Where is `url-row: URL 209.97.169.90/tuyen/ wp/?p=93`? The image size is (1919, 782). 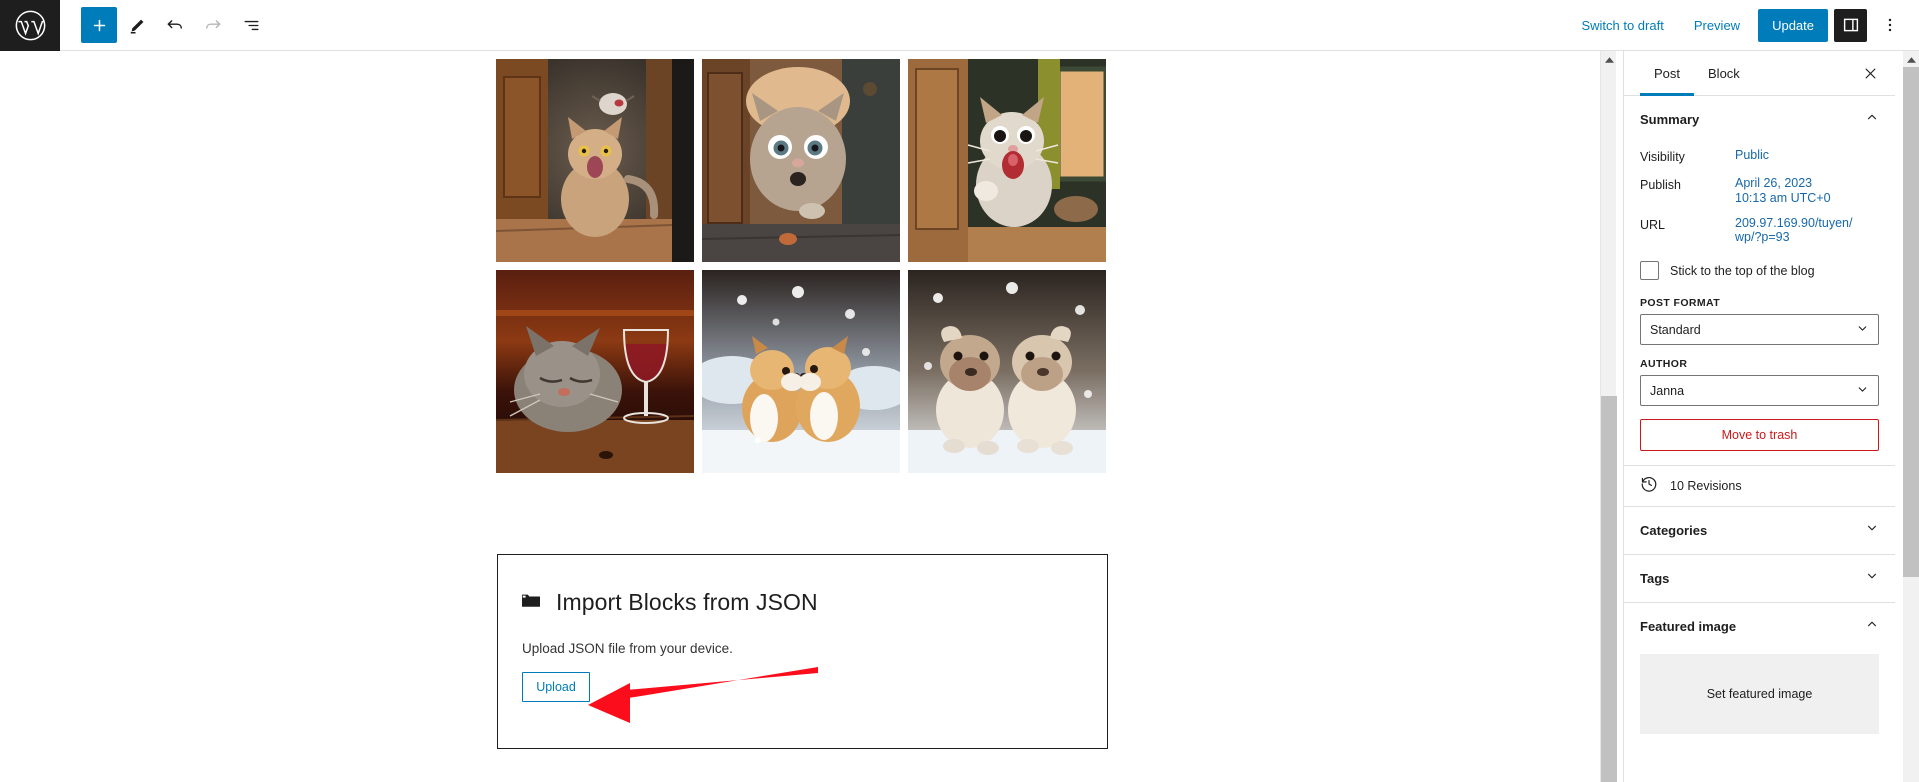 url-row: URL 209.97.169.90/tuyen/ wp/?p=93 is located at coordinates (1759, 231).